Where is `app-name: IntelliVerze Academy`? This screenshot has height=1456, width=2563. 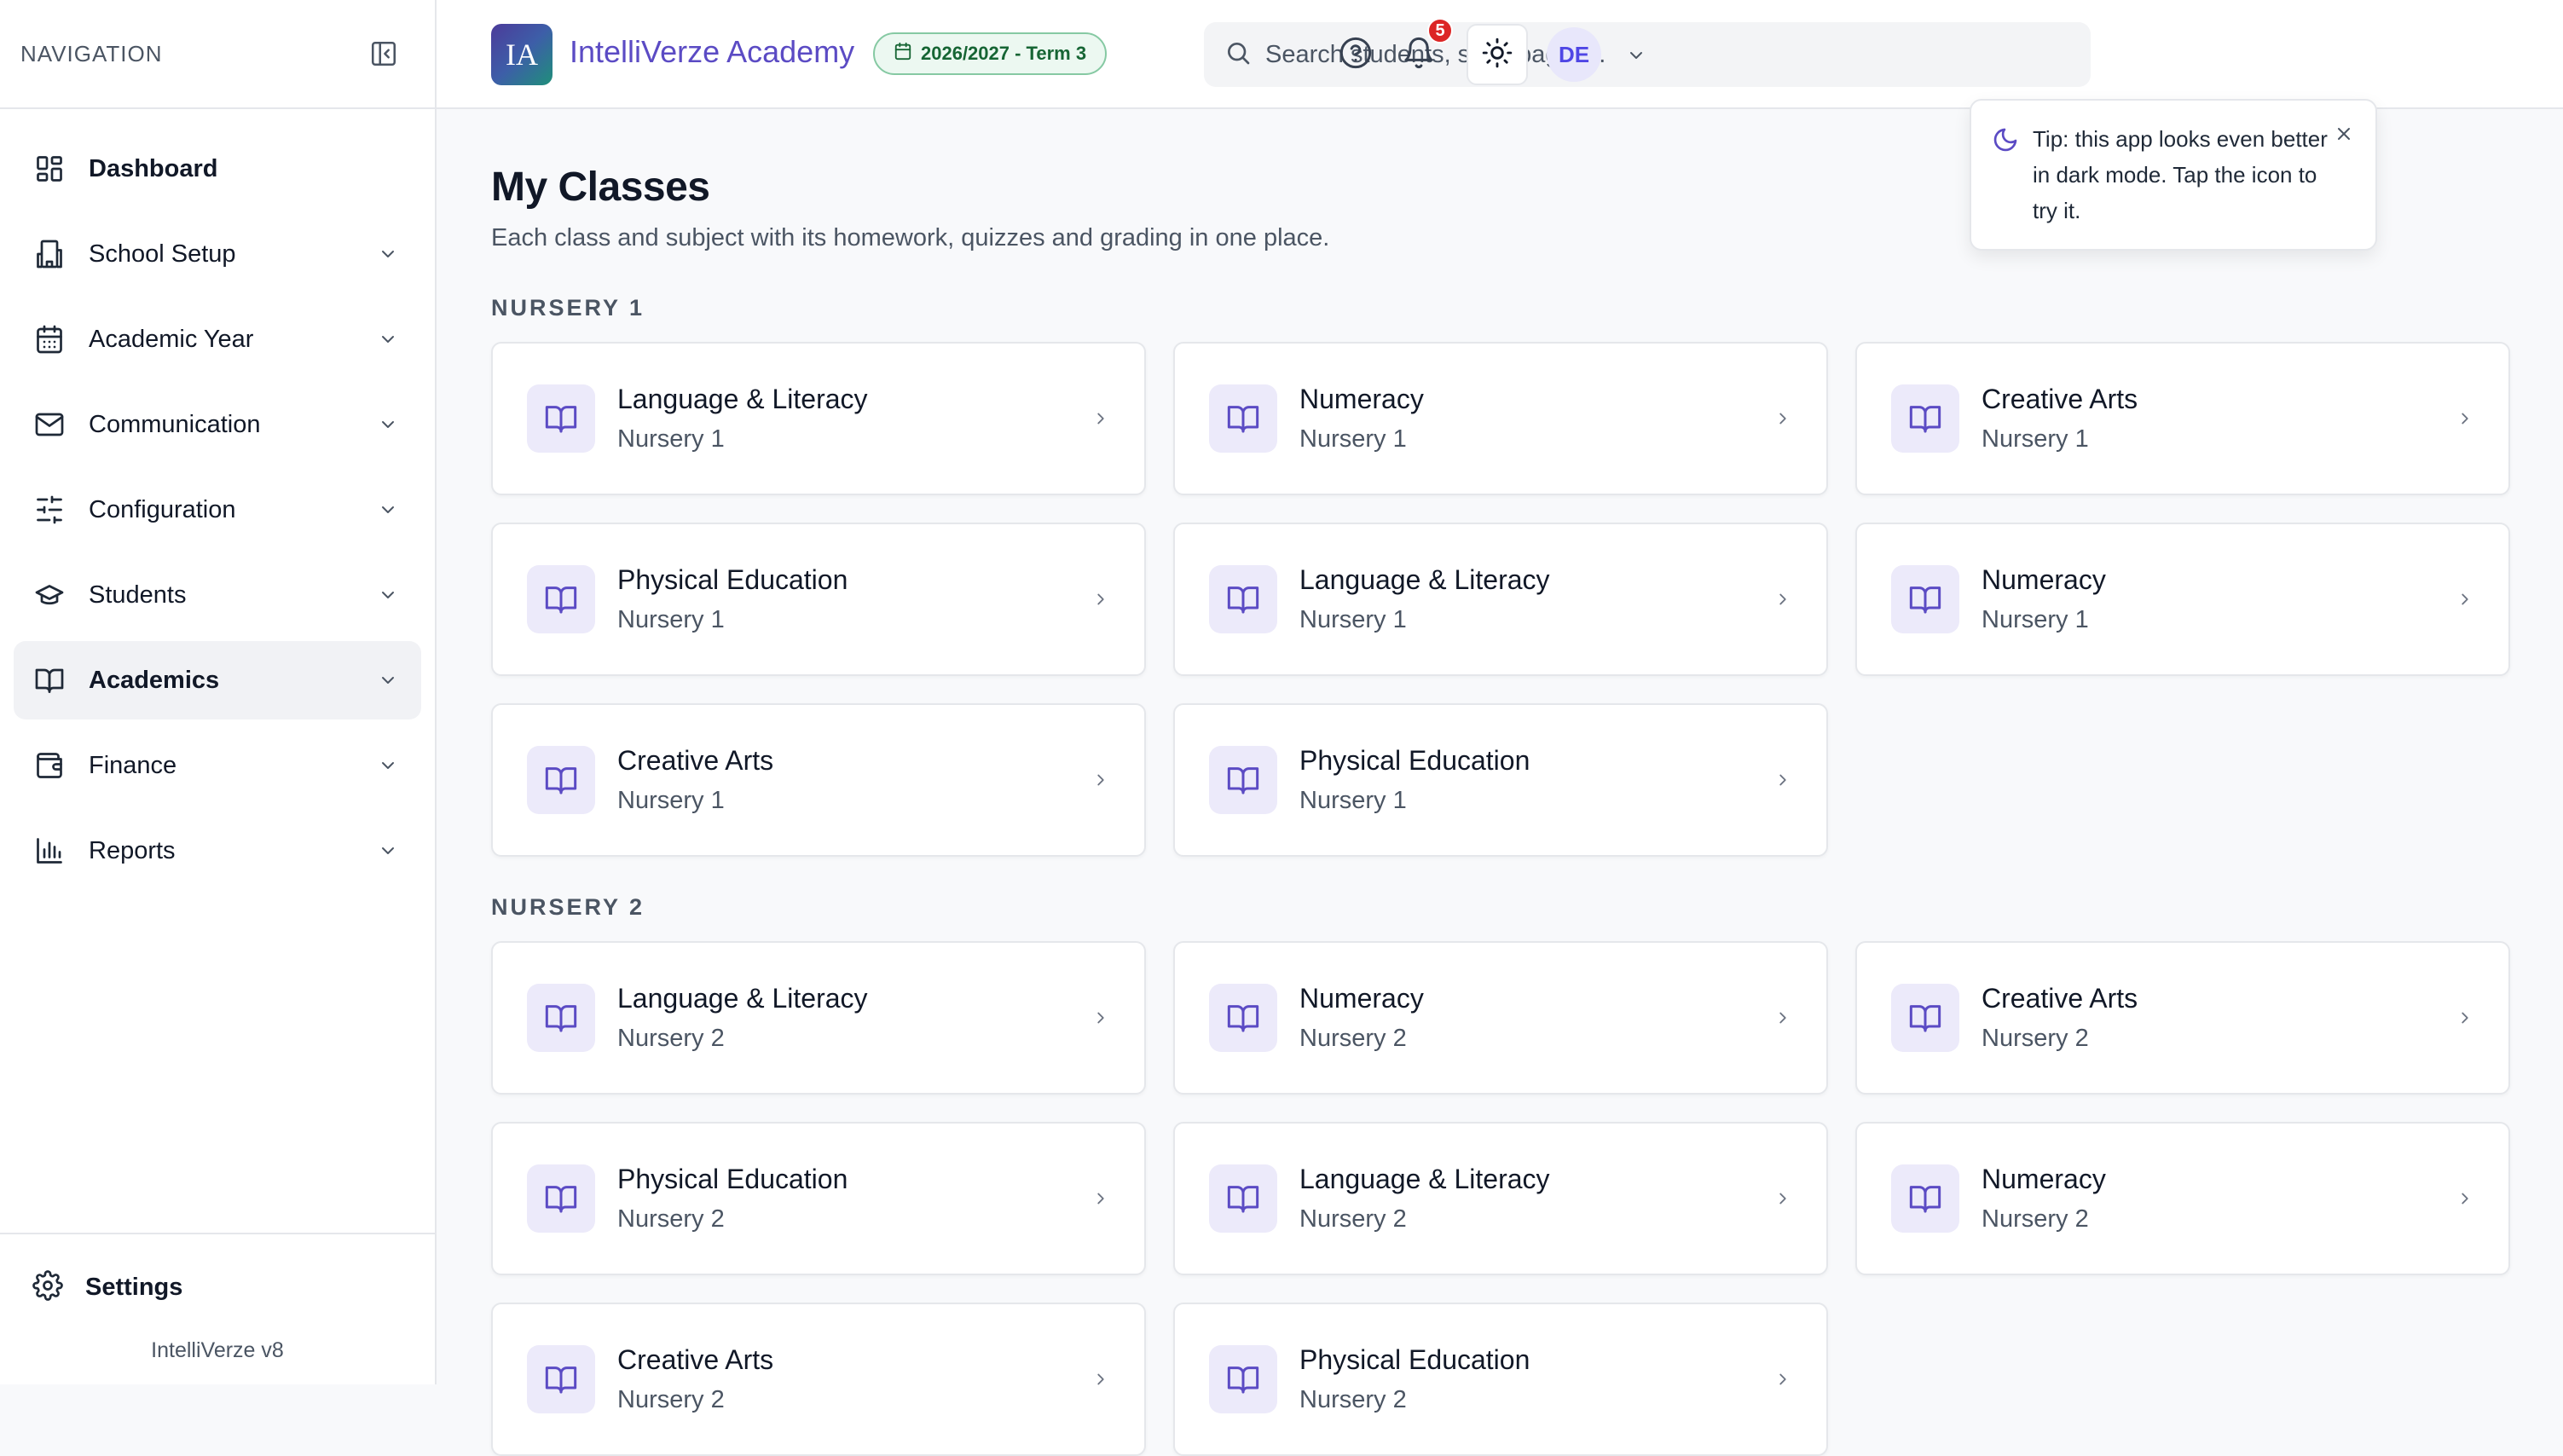
app-name: IntelliVerze Academy is located at coordinates (712, 52).